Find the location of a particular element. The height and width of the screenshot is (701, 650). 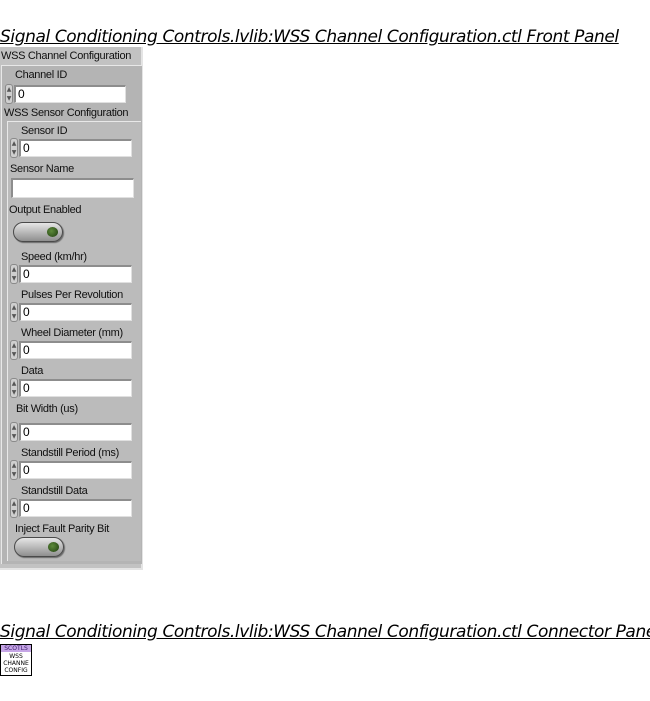

standstill-data-input: 0 is located at coordinates (75, 508).